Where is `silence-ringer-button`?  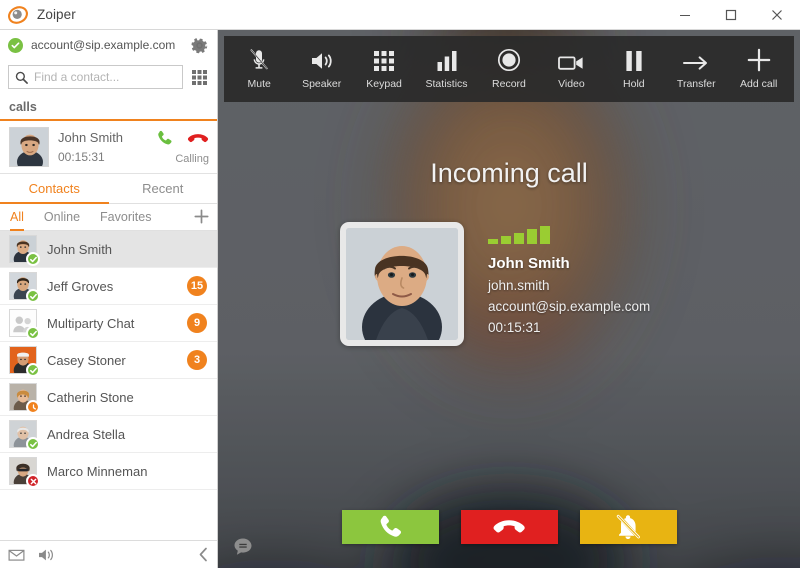 silence-ringer-button is located at coordinates (628, 527).